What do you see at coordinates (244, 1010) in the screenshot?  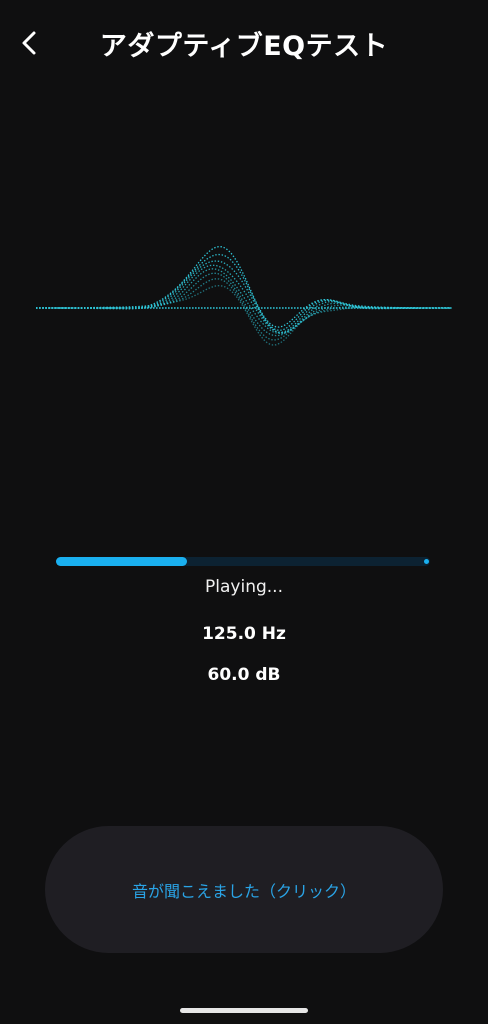 I see `home-indicator` at bounding box center [244, 1010].